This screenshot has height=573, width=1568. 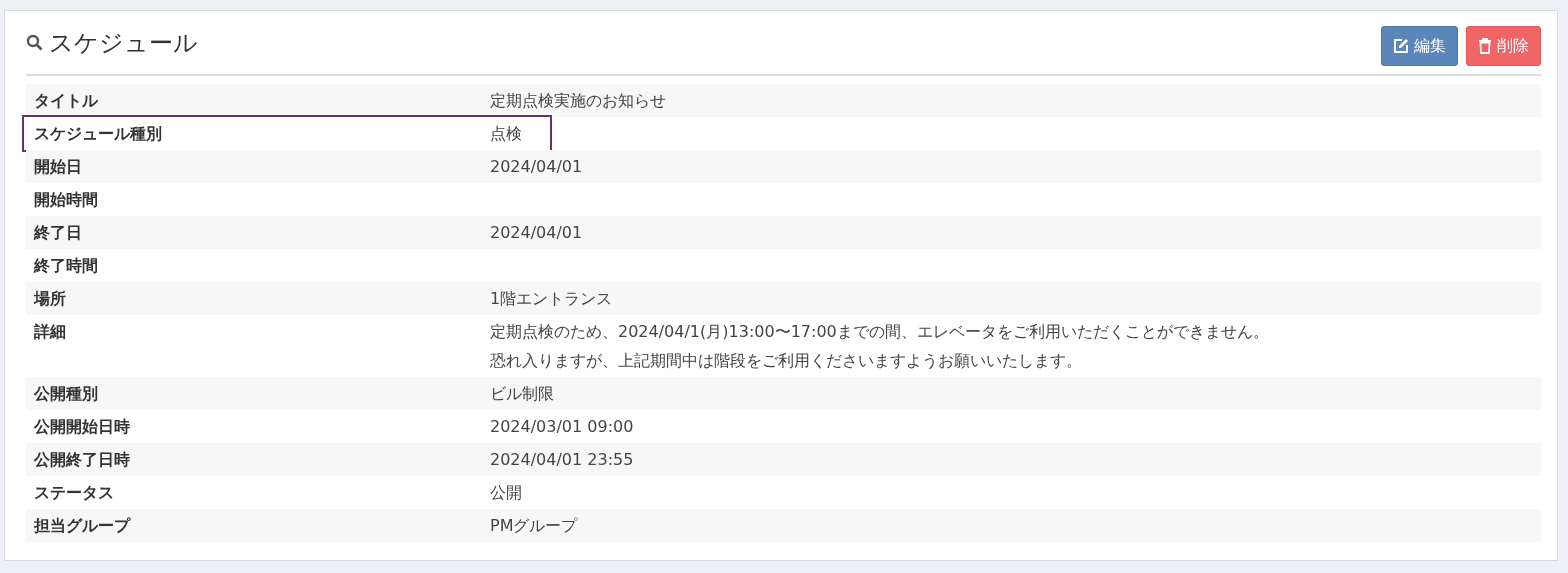 What do you see at coordinates (1485, 46) in the screenshot?
I see `trash-icon` at bounding box center [1485, 46].